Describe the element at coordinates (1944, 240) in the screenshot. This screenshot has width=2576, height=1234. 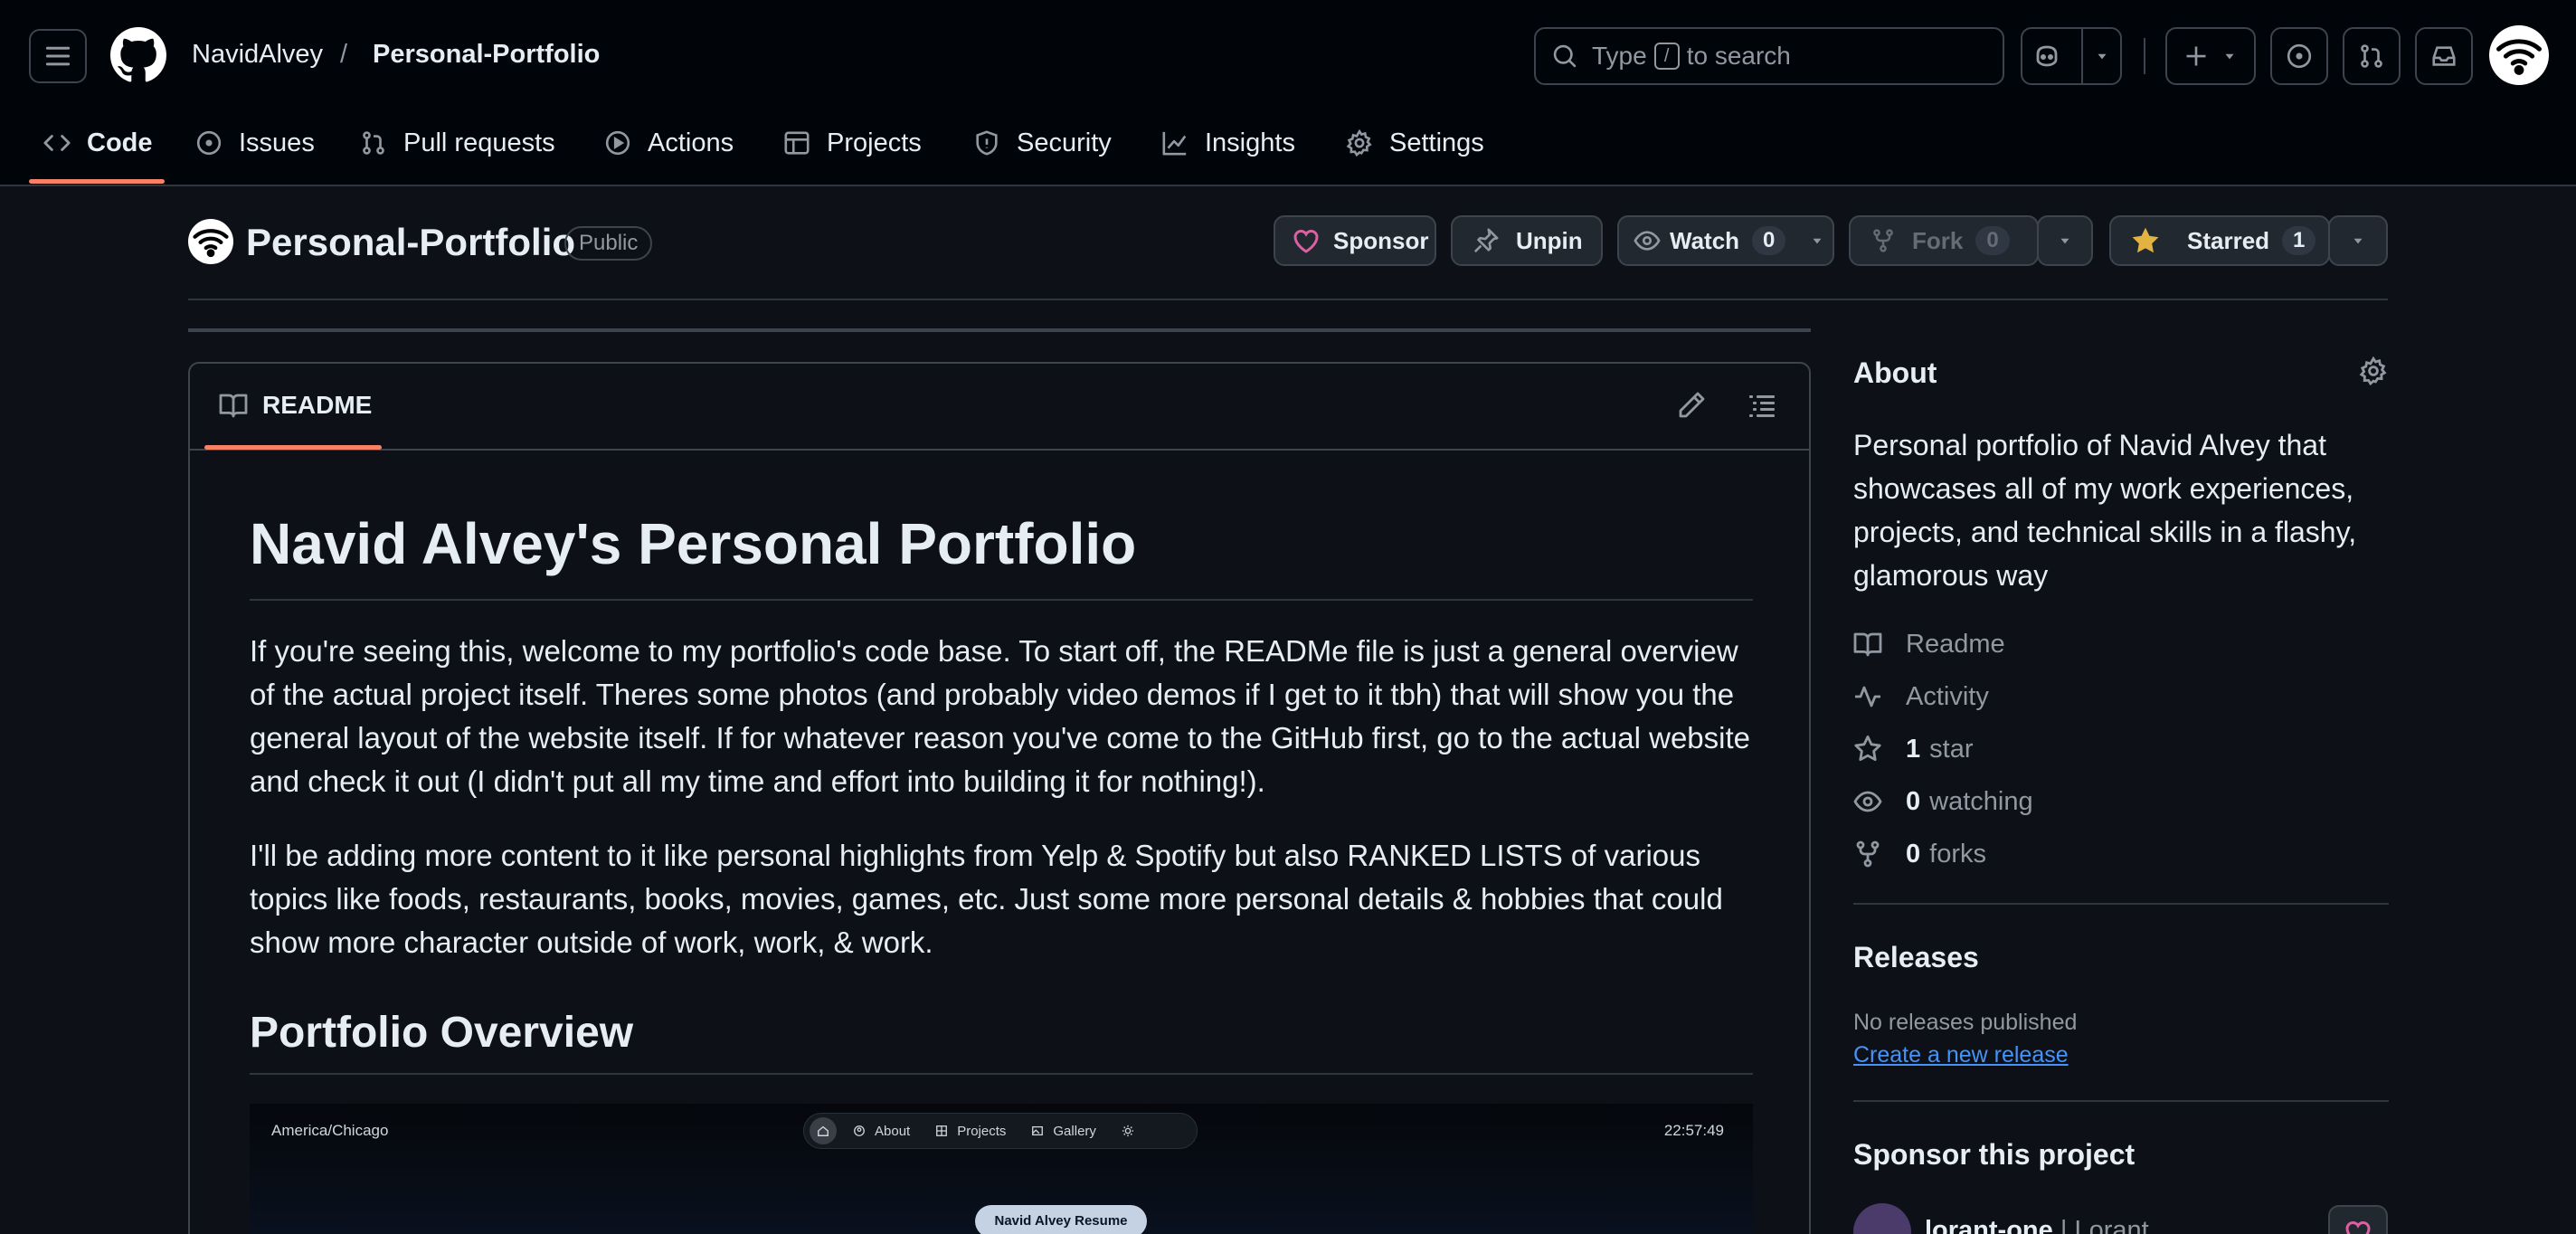
I see `fork-button: Fork 0` at that location.